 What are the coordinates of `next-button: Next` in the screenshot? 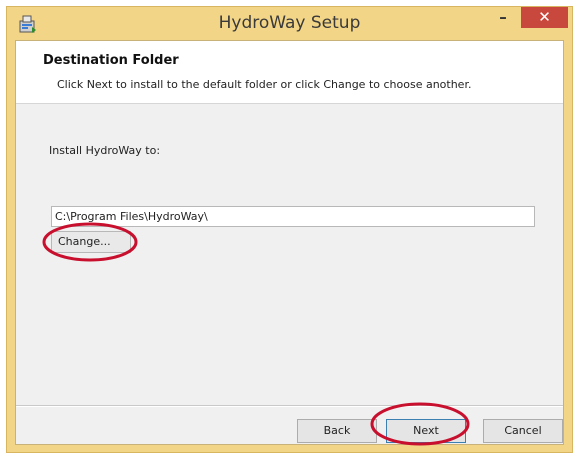 It's located at (426, 431).